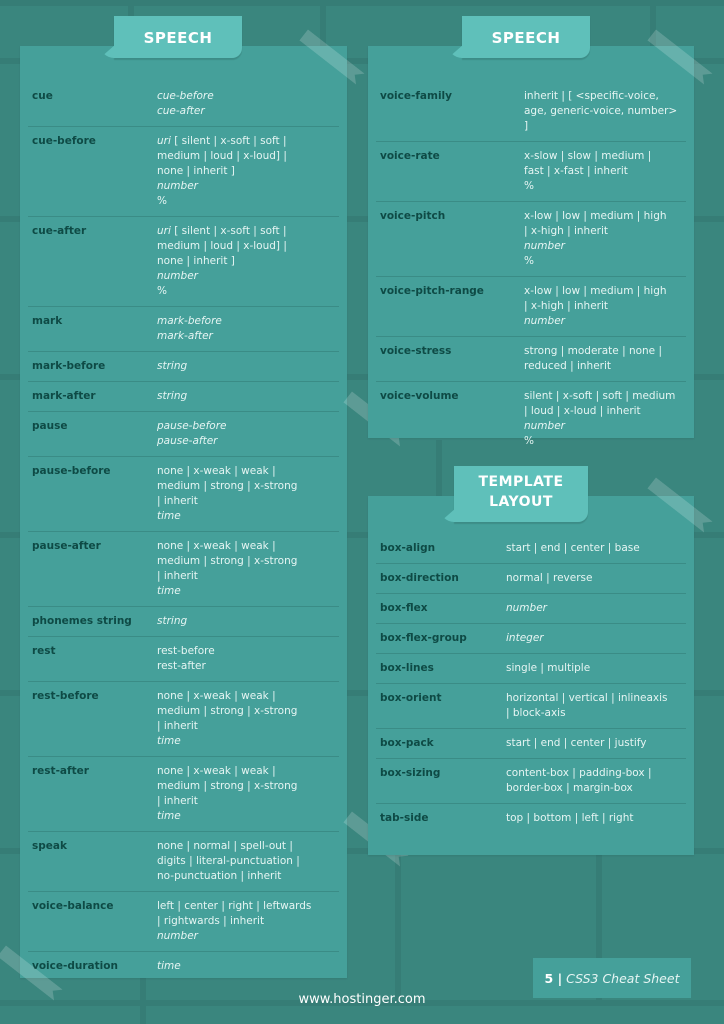 The width and height of the screenshot is (724, 1024). What do you see at coordinates (64, 141) in the screenshot?
I see `property-name: cue-before` at bounding box center [64, 141].